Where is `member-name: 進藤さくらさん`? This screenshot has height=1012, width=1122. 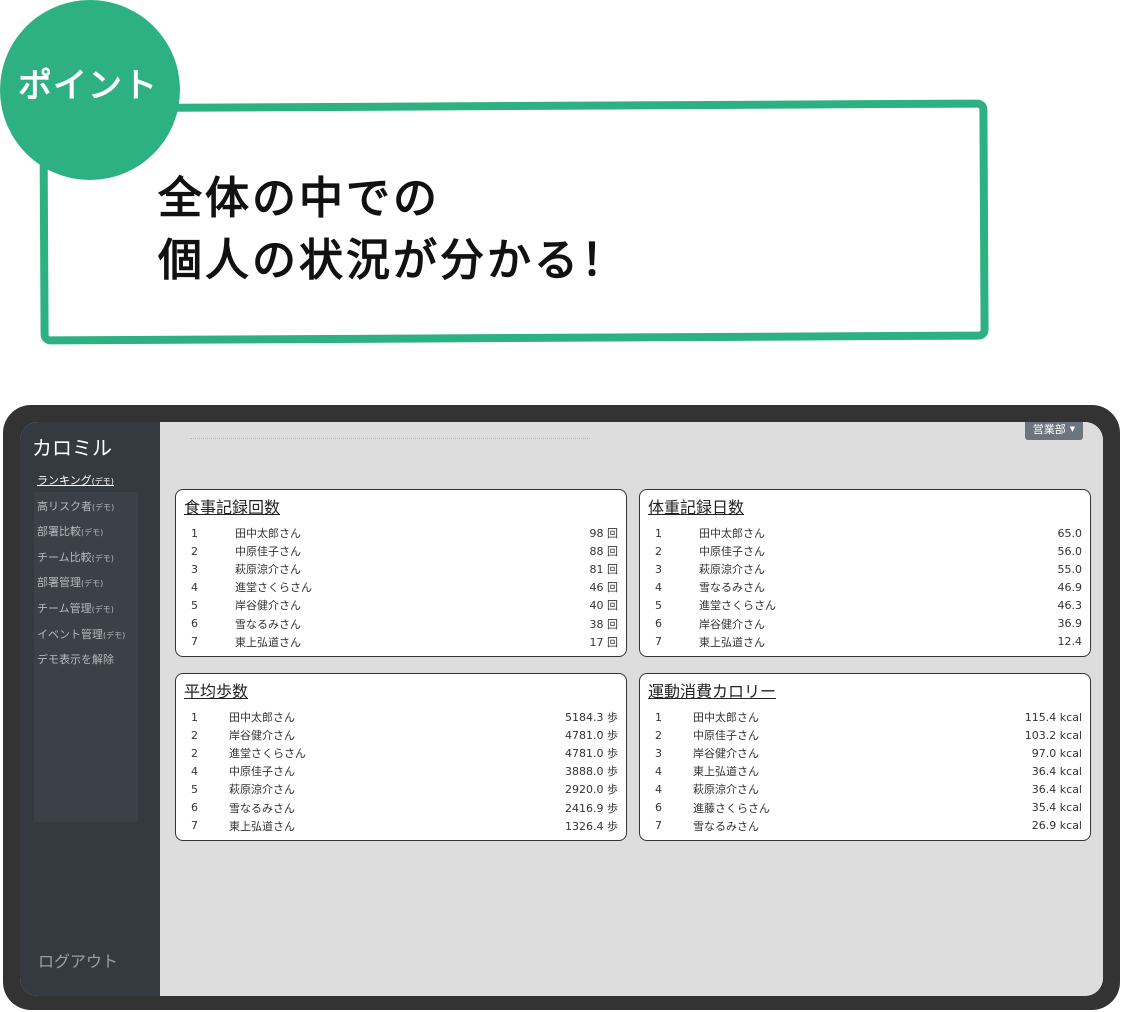
member-name: 進藤さくらさん is located at coordinates (731, 808).